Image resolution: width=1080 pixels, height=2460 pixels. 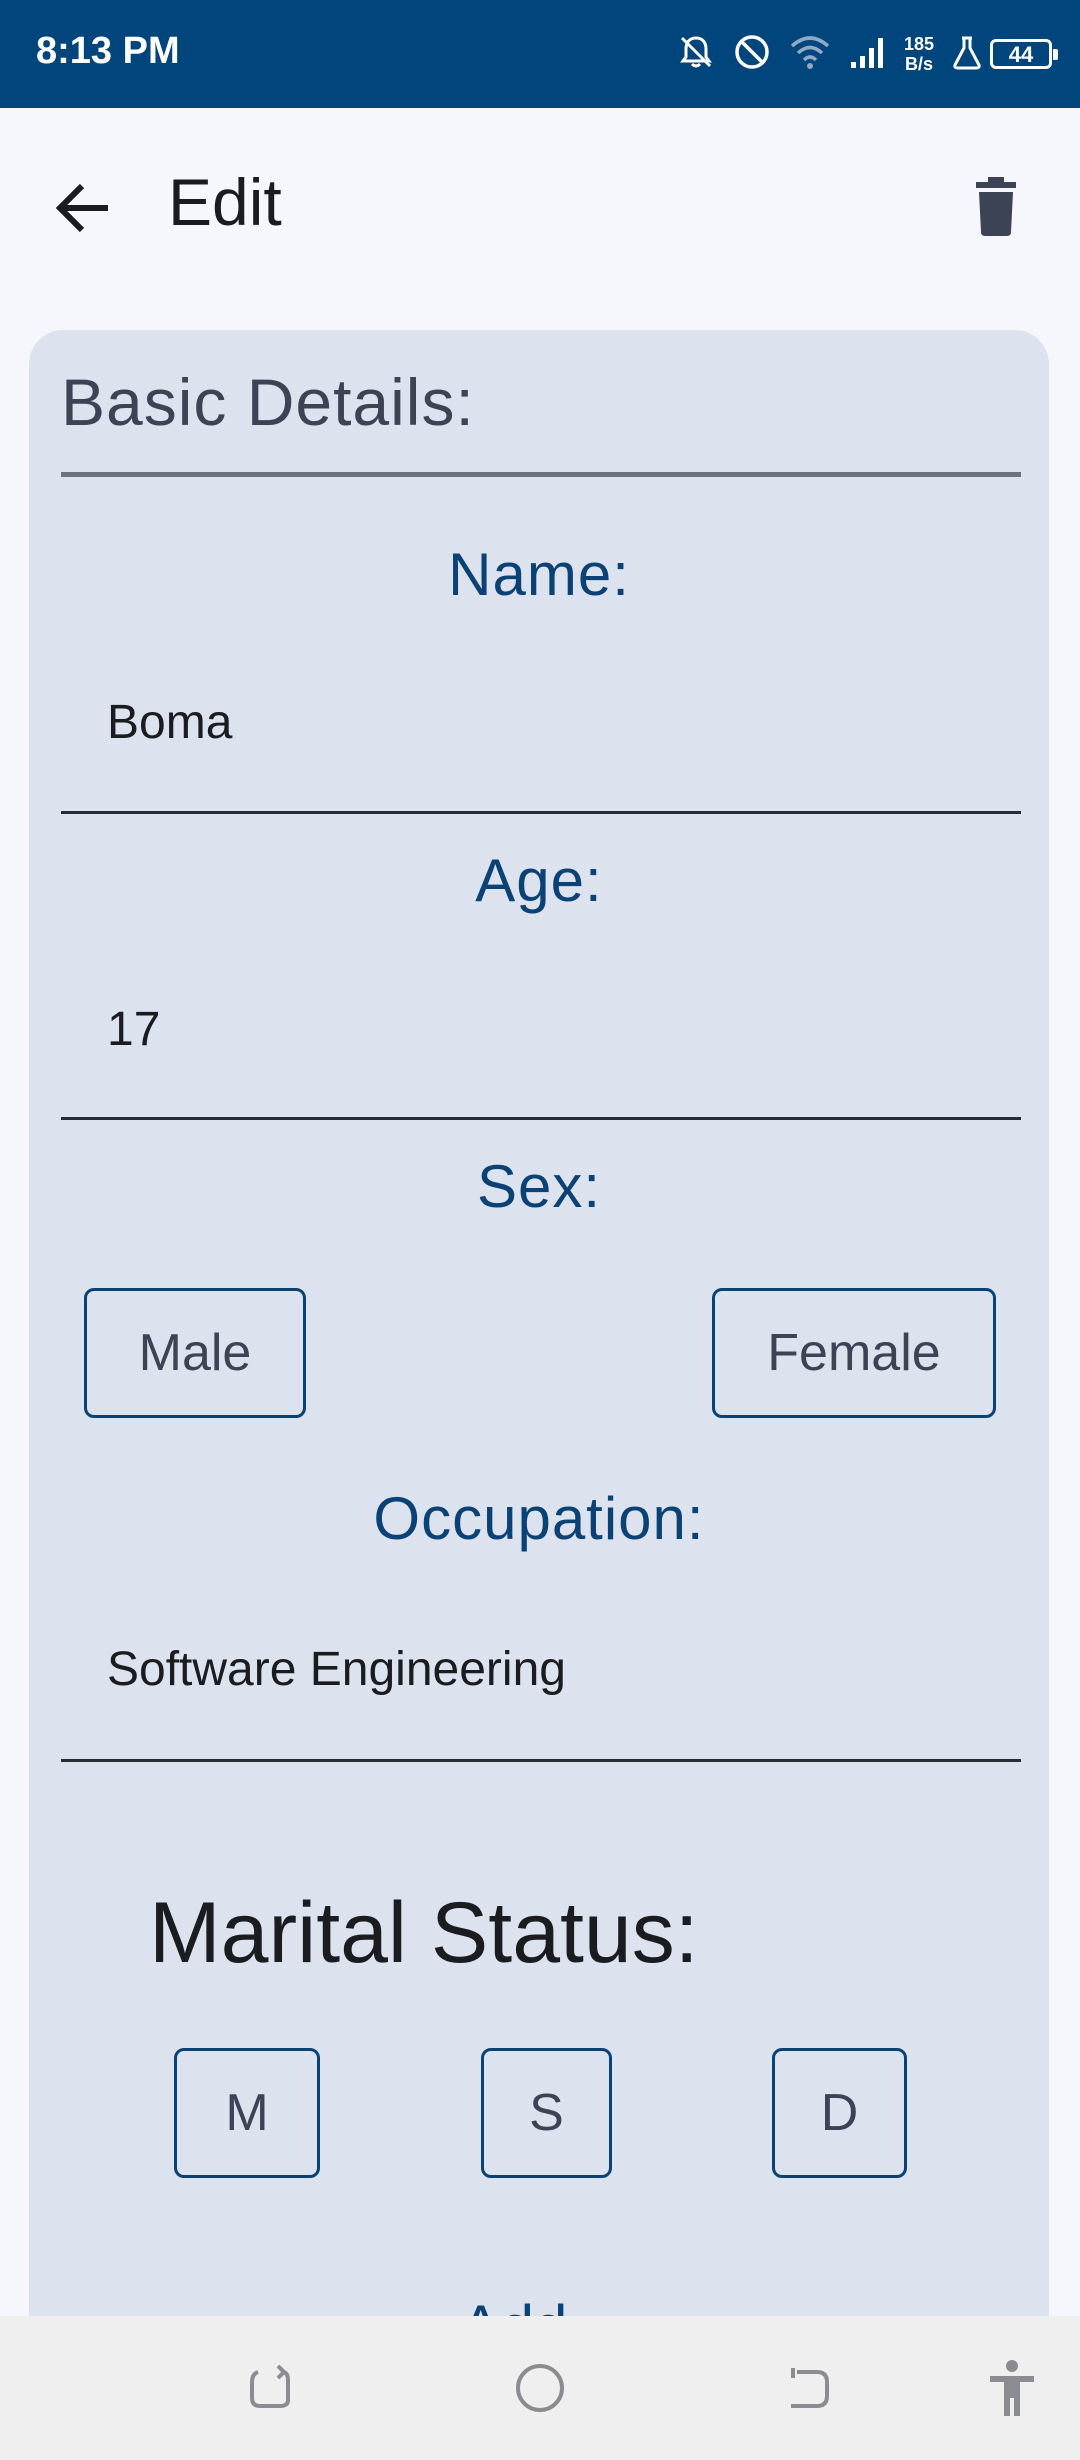 What do you see at coordinates (541, 1118) in the screenshot?
I see `age-underline` at bounding box center [541, 1118].